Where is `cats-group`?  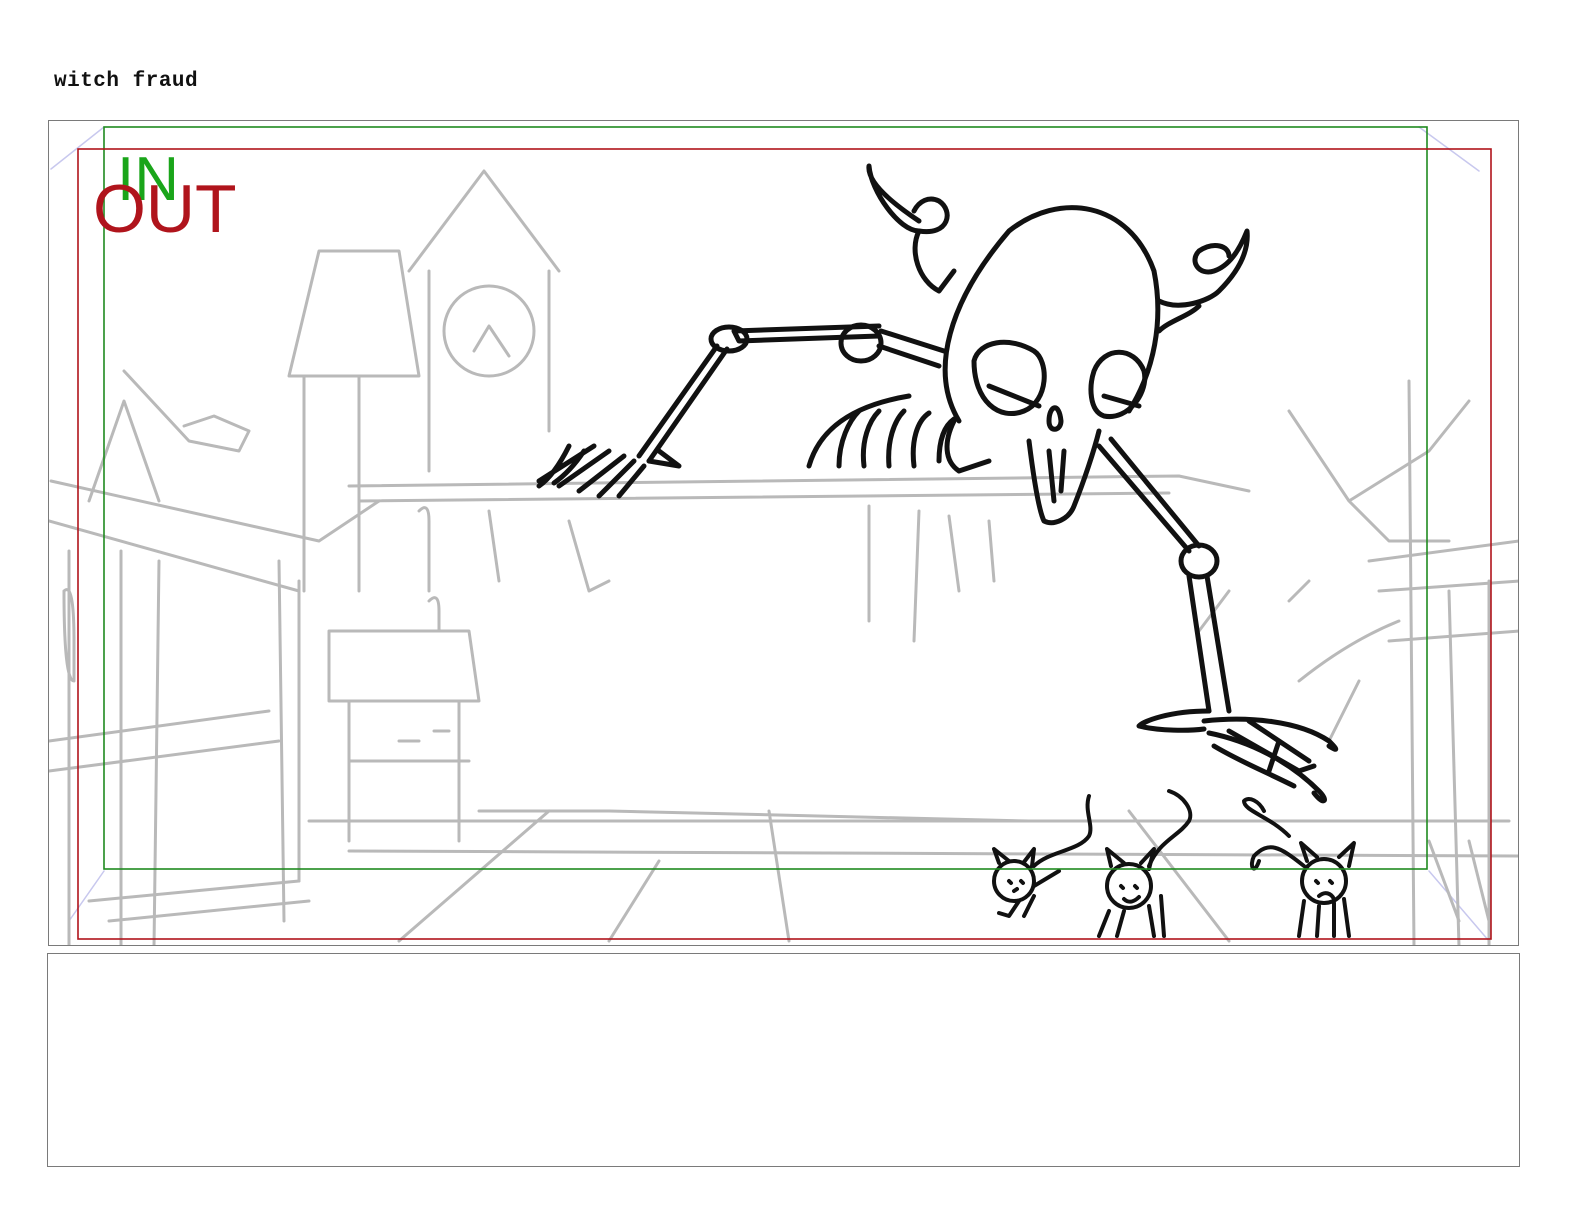 cats-group is located at coordinates (1174, 863).